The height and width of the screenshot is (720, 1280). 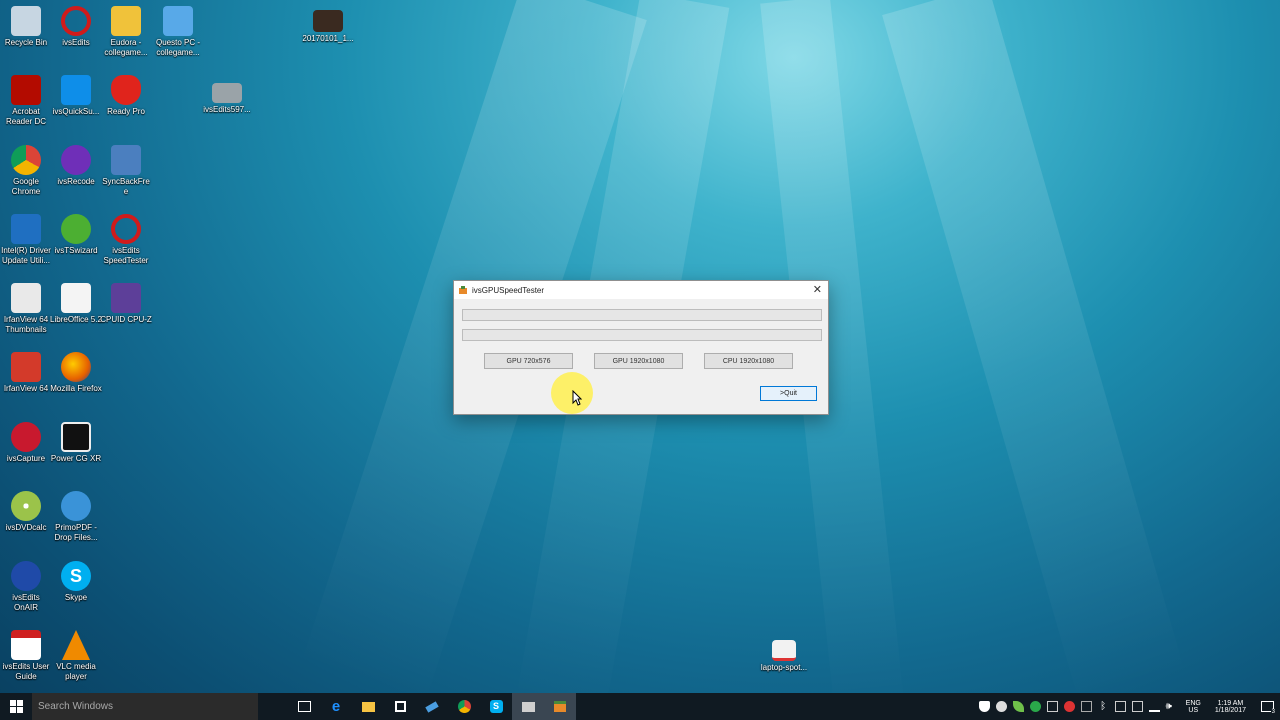 I want to click on cpuz-icon, so click(x=126, y=298).